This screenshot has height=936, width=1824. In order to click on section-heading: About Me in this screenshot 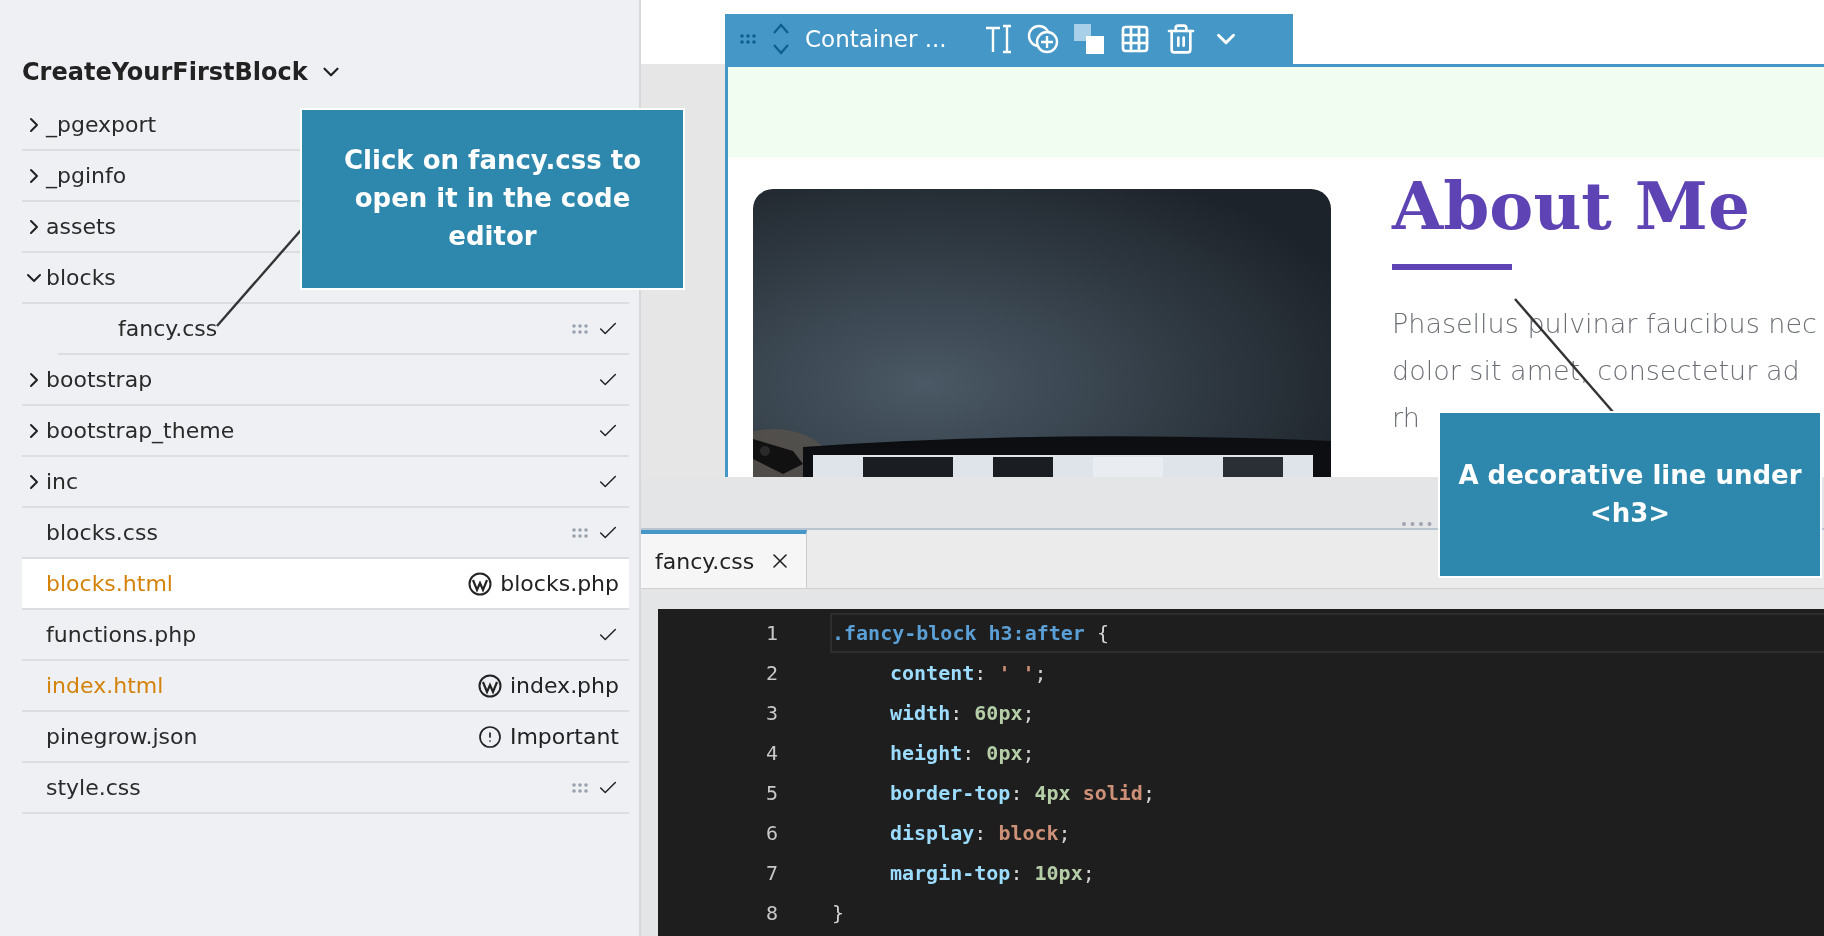, I will do `click(1571, 207)`.